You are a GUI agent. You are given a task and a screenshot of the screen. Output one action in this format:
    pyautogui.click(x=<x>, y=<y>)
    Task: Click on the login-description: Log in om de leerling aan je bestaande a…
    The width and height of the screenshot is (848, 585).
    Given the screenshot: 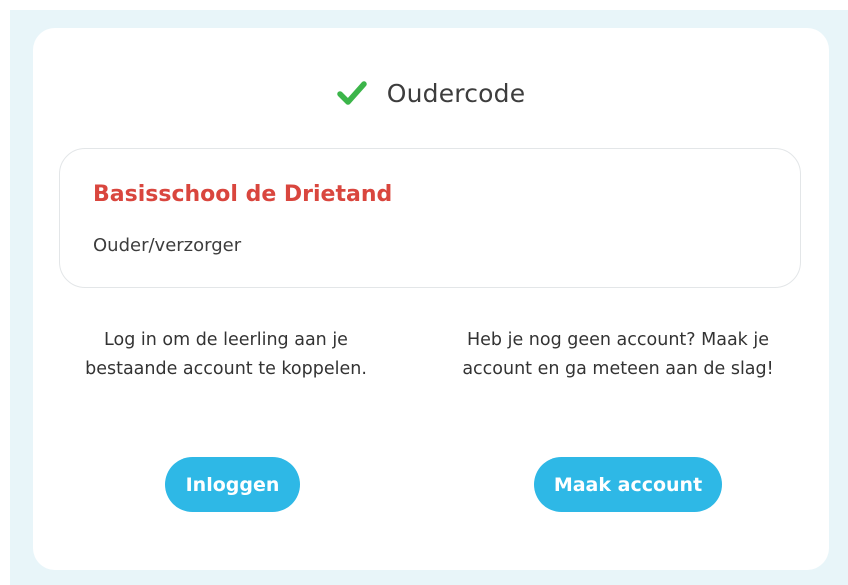 What is the action you would take?
    pyautogui.click(x=226, y=354)
    